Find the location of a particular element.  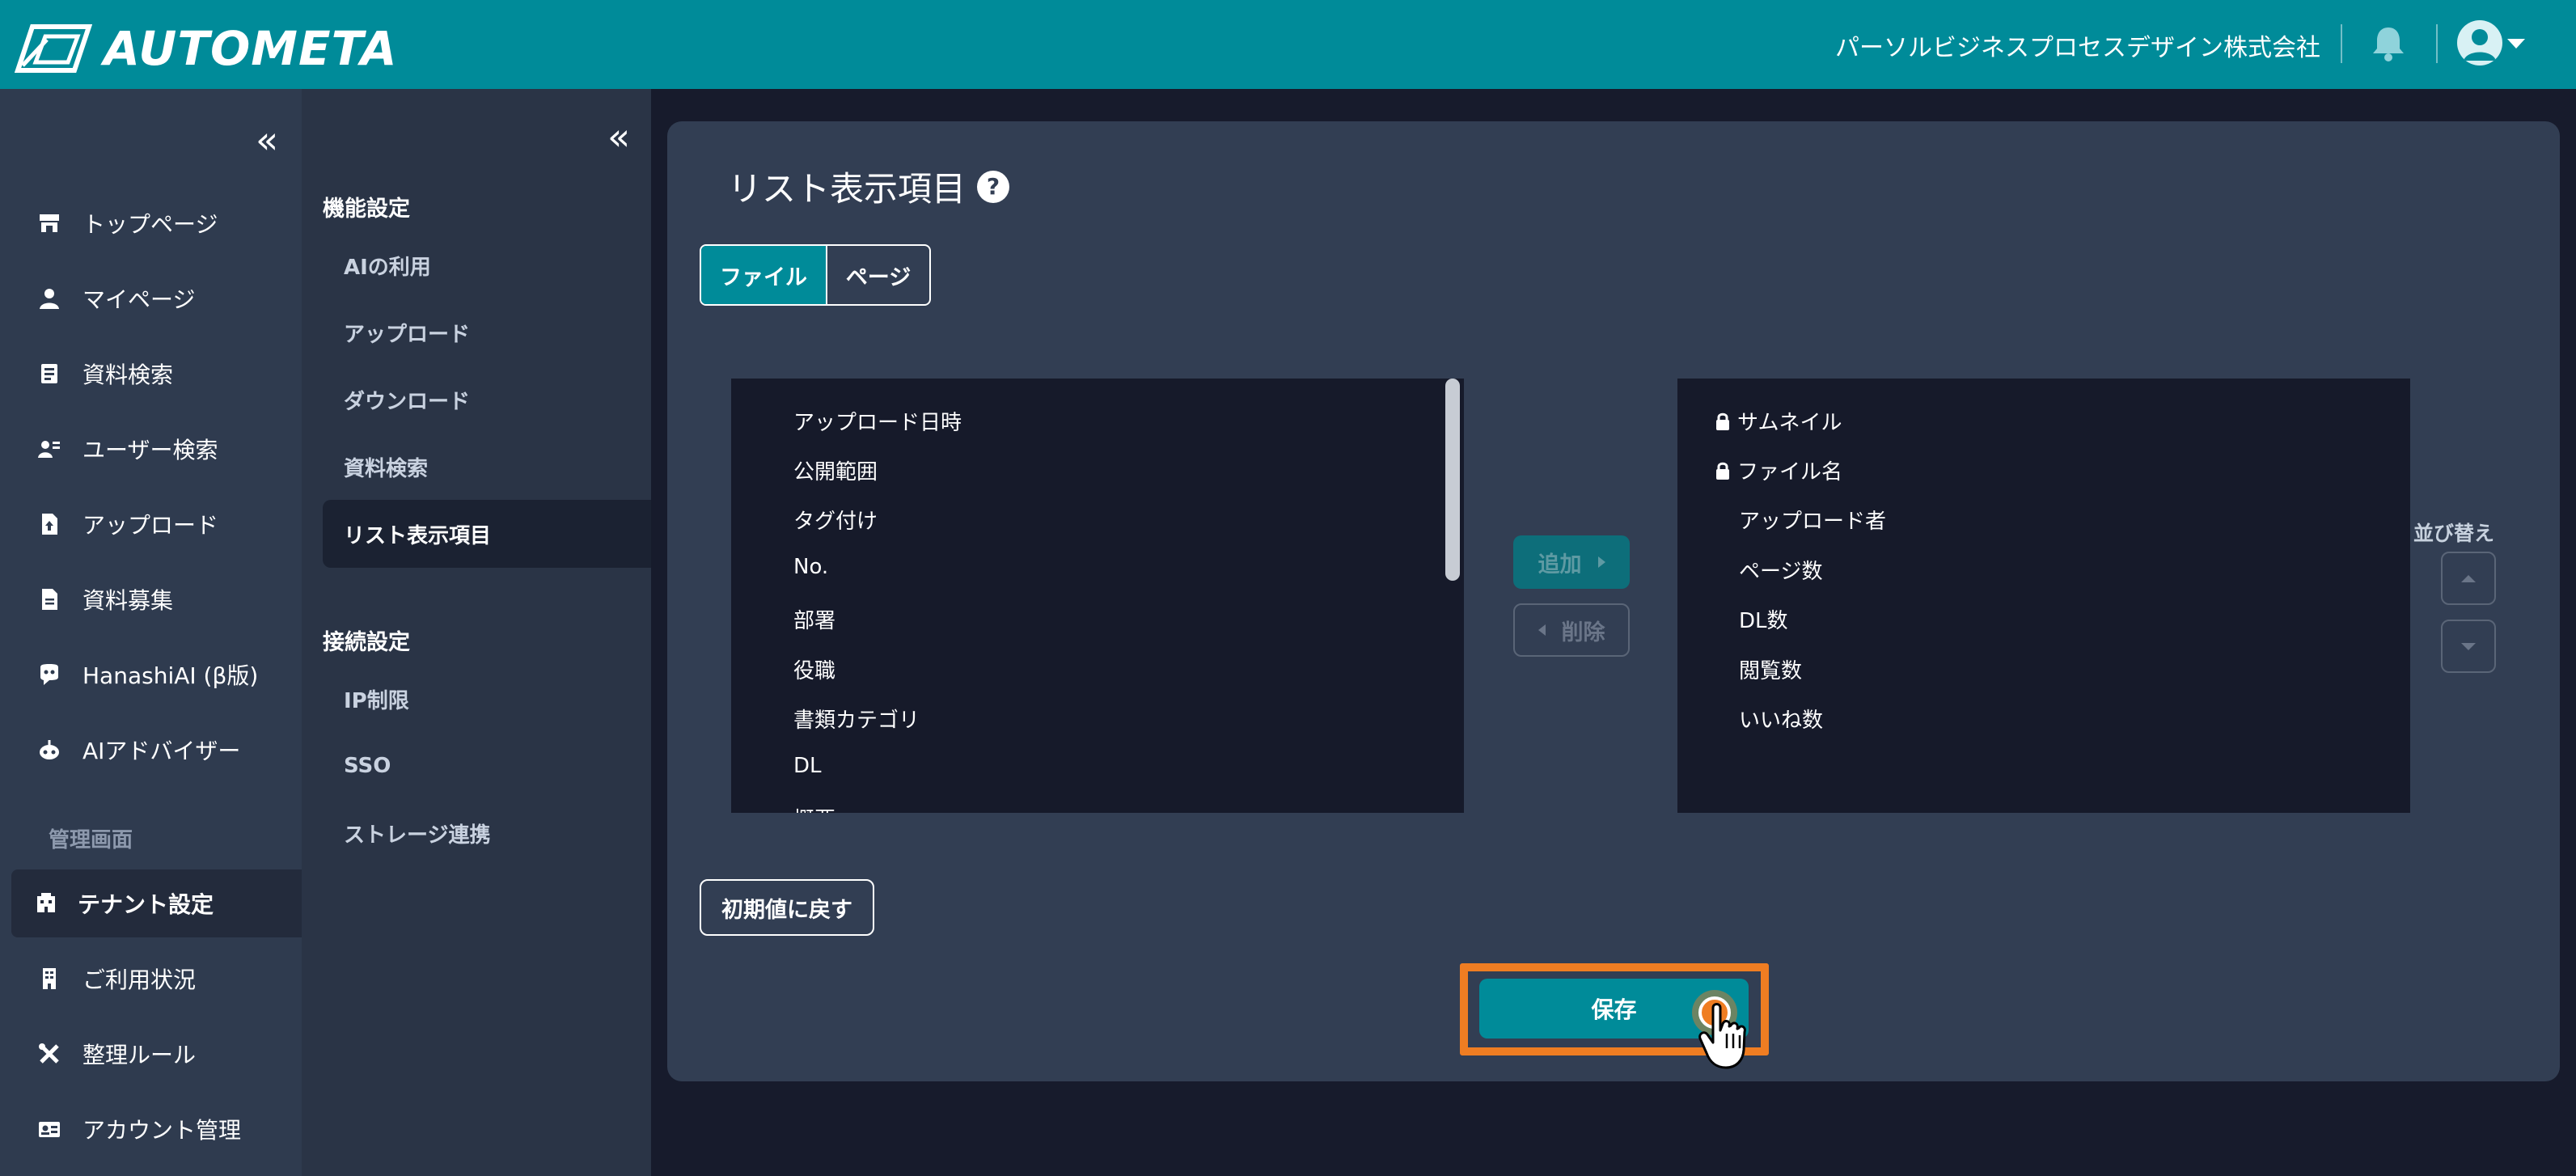

subnav-item-label: AIの利用 is located at coordinates (388, 267).